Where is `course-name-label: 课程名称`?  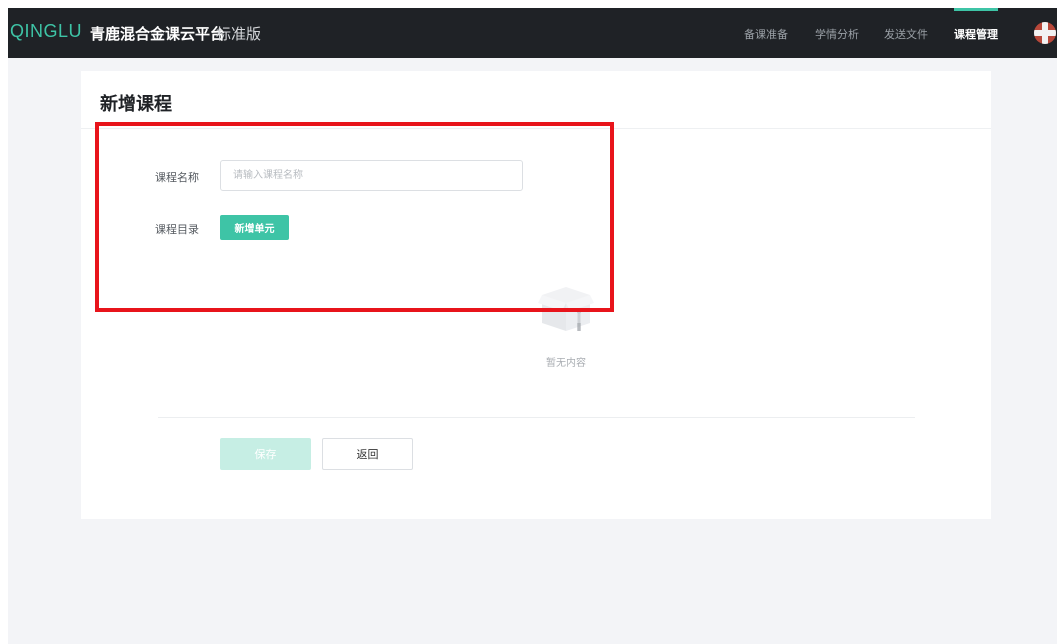 course-name-label: 课程名称 is located at coordinates (177, 177).